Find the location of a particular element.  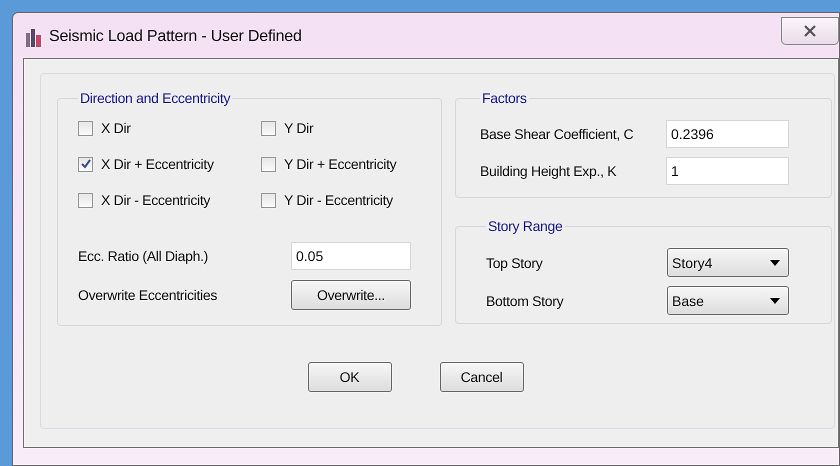

close-icon is located at coordinates (810, 31).